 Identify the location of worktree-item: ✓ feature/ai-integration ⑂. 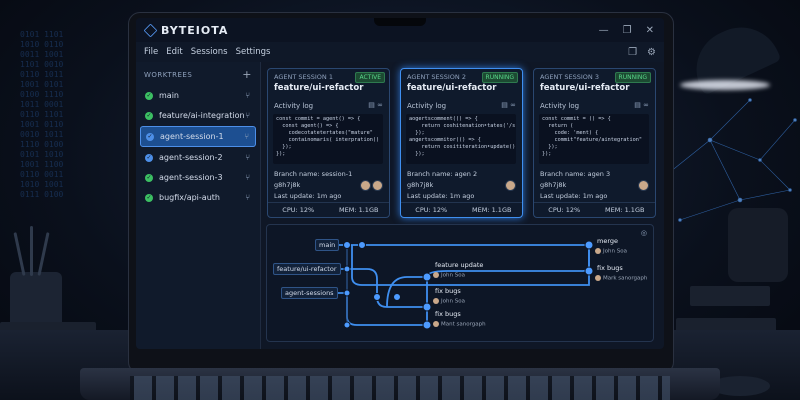
(198, 115).